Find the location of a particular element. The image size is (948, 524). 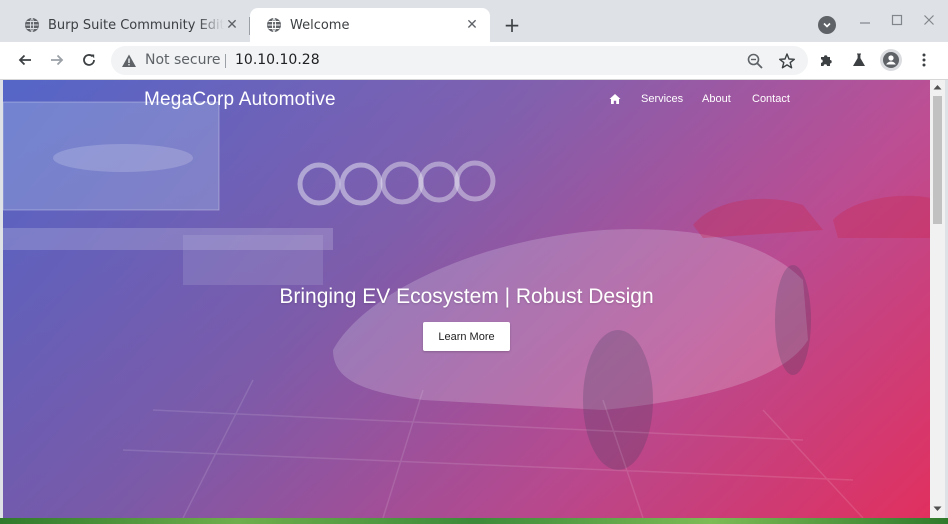

chevron-down-icon is located at coordinates (827, 25).